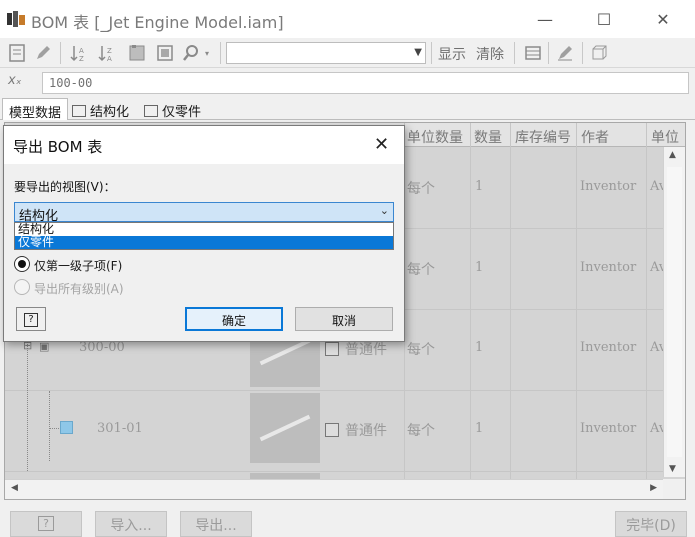  What do you see at coordinates (674, 489) in the screenshot?
I see `scrollbar-corner` at bounding box center [674, 489].